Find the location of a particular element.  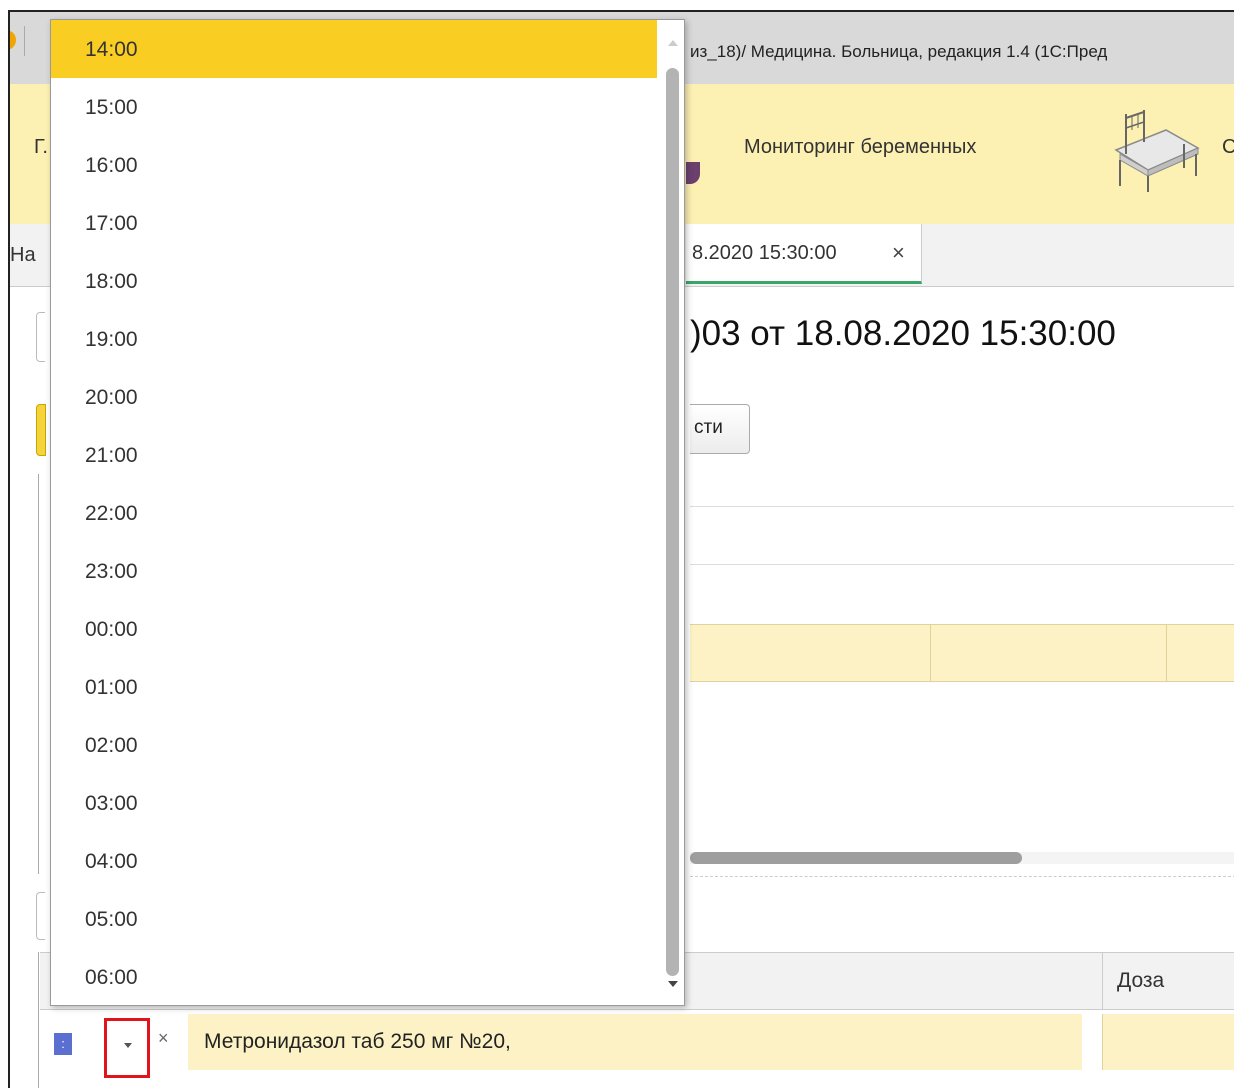

dropdown-scrollbar is located at coordinates (672, 512).